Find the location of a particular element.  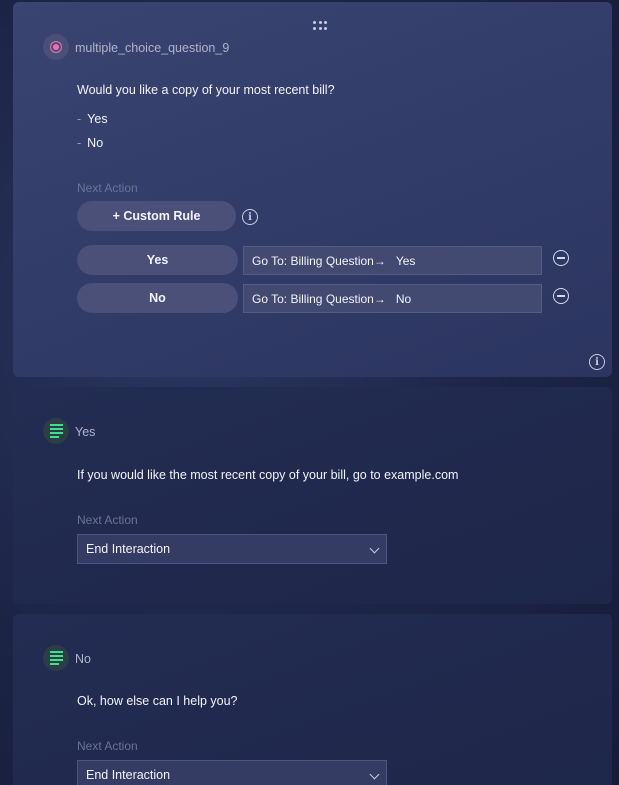

custom-rule-button: + Custom Rule is located at coordinates (156, 216).